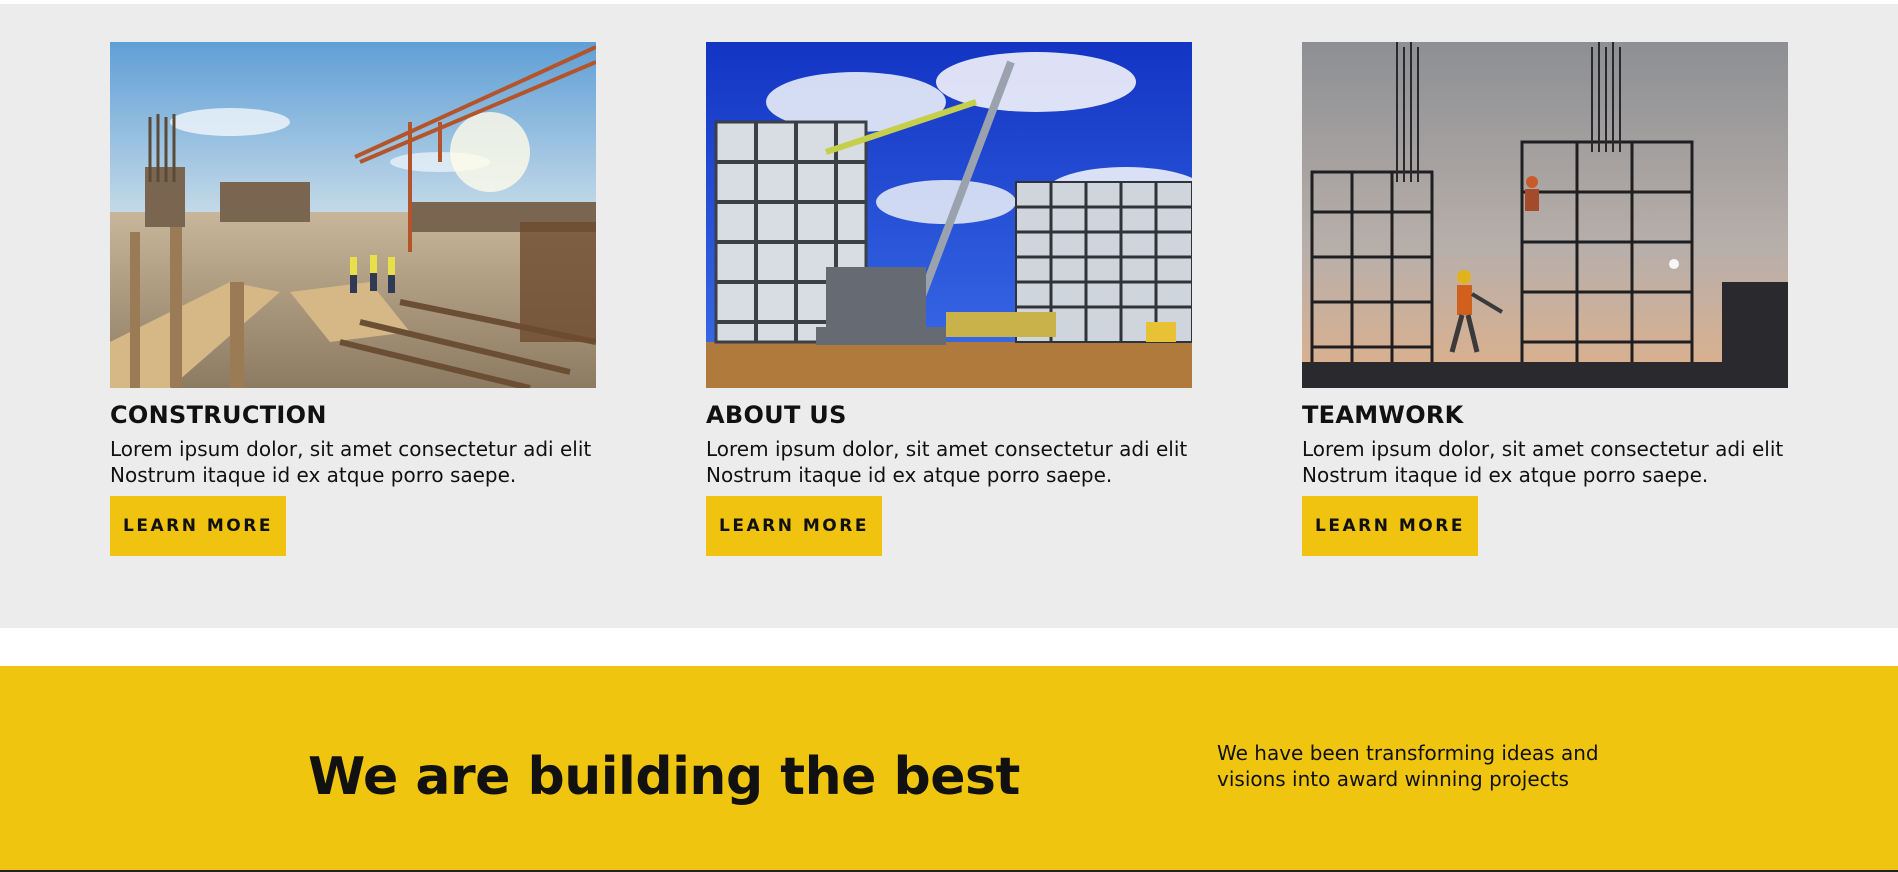 This screenshot has height=872, width=1898. What do you see at coordinates (353, 215) in the screenshot?
I see `construction-image` at bounding box center [353, 215].